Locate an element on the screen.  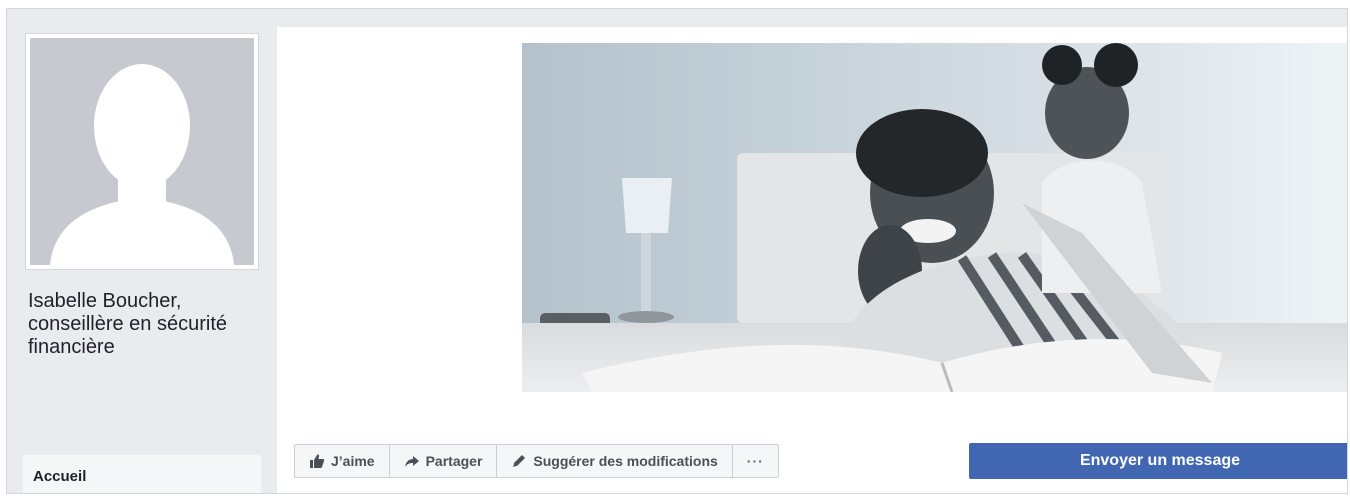
send-message-button: Envoyer un message is located at coordinates (1158, 461).